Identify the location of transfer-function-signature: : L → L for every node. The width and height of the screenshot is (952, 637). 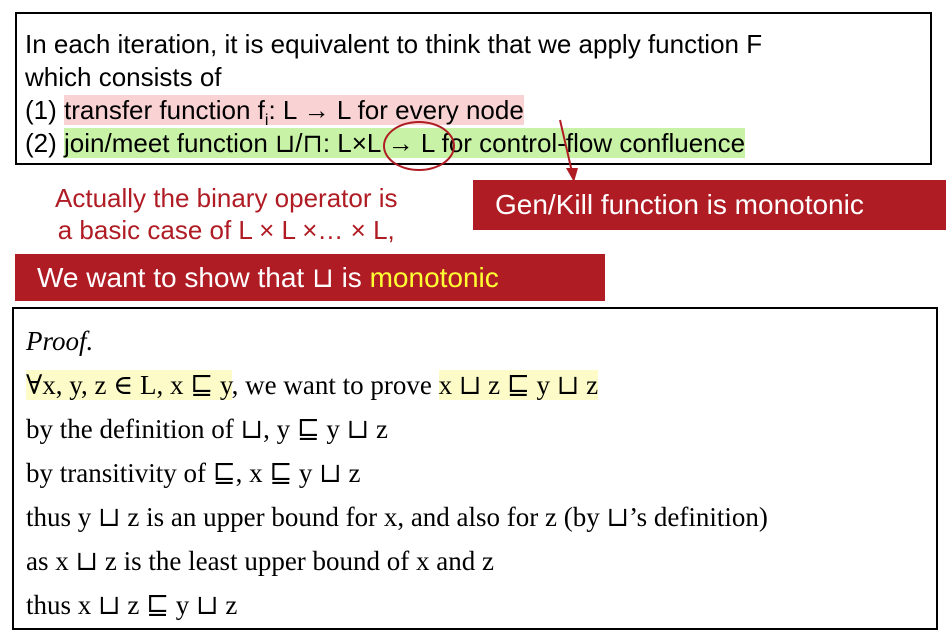
(396, 110).